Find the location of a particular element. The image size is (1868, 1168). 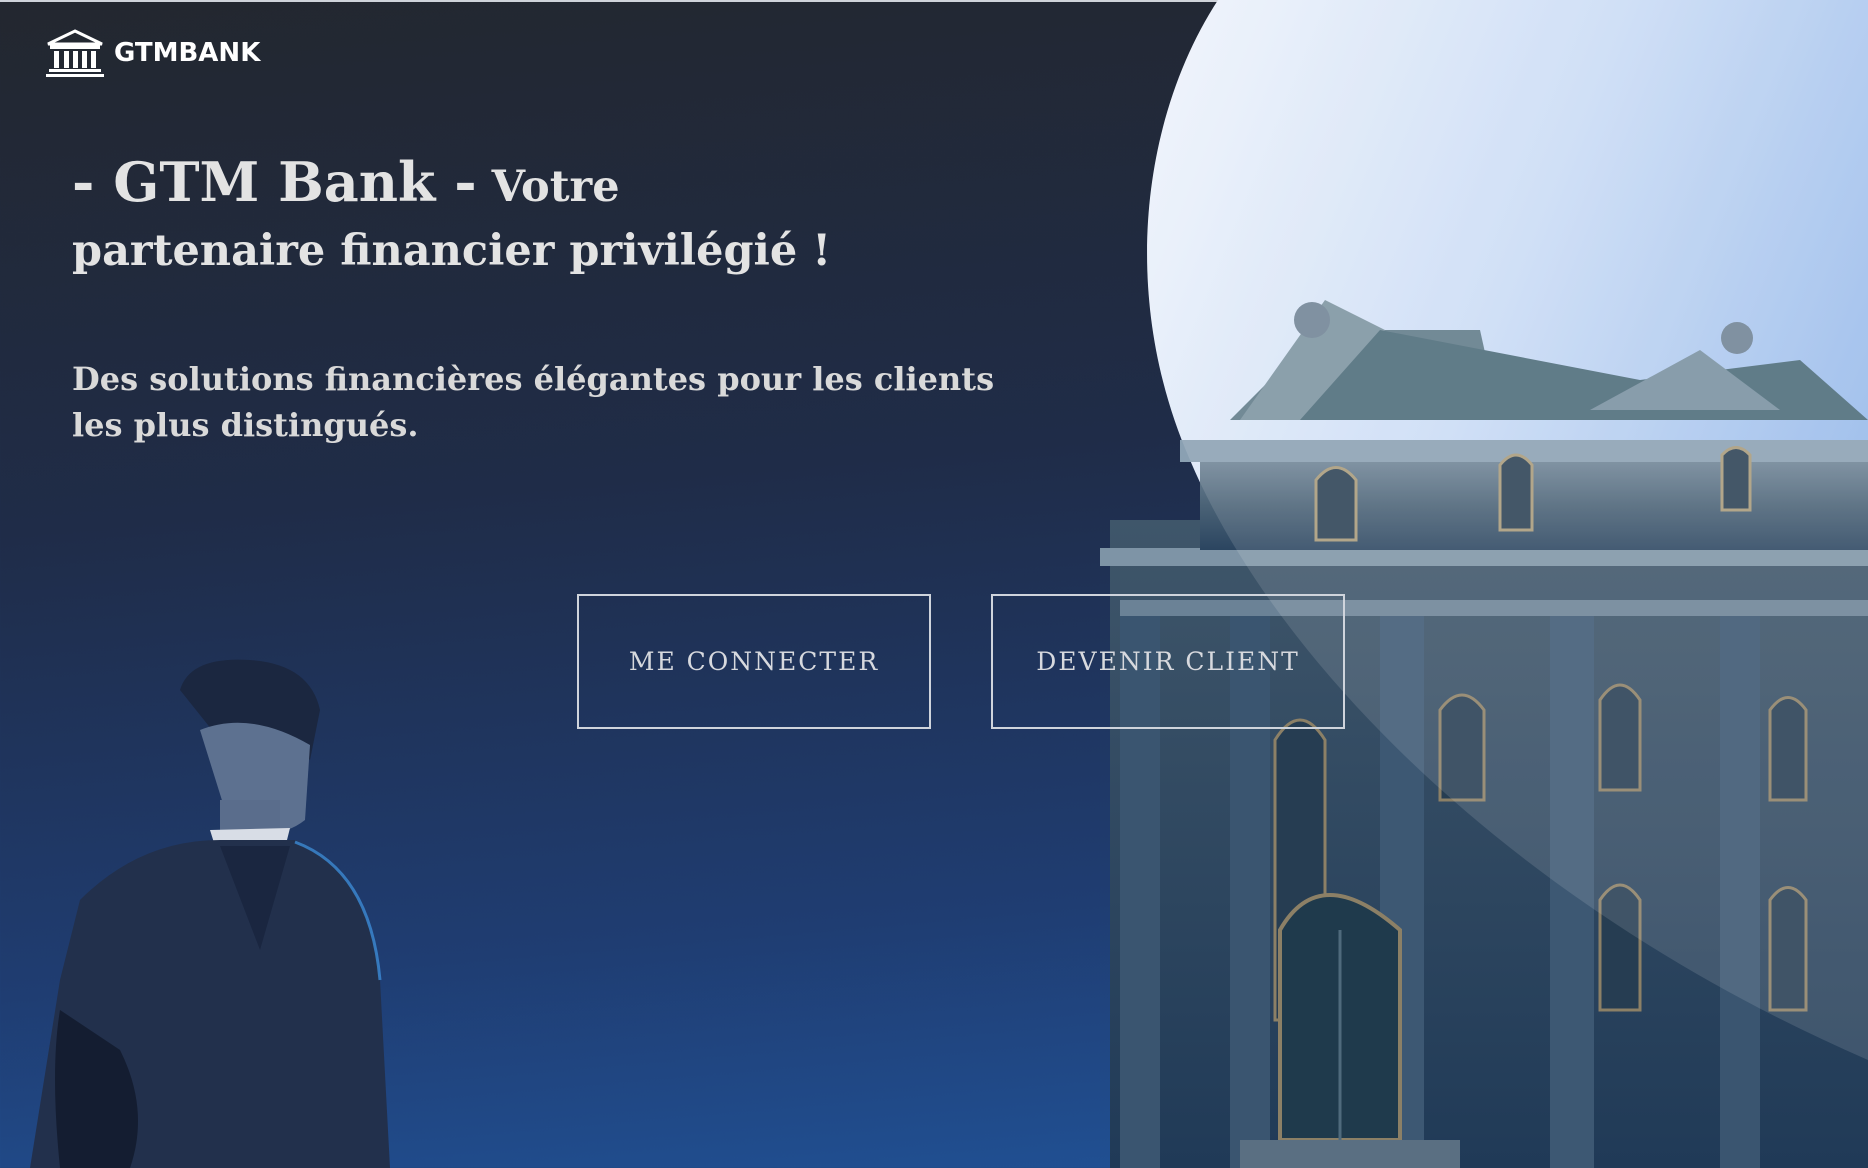

bank-building-icon is located at coordinates (75, 53).